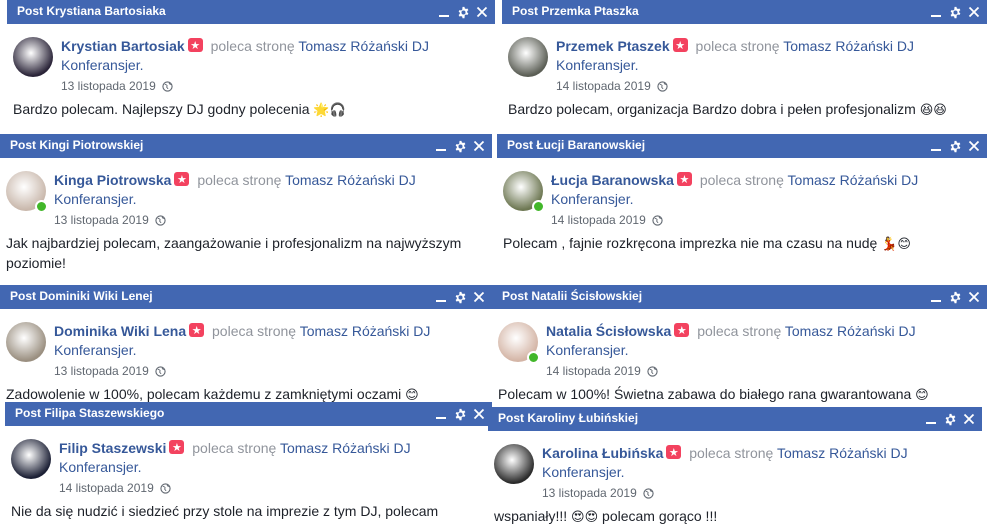  I want to click on window-titlebar: Post Łucji Baranowskiej, so click(742, 146).